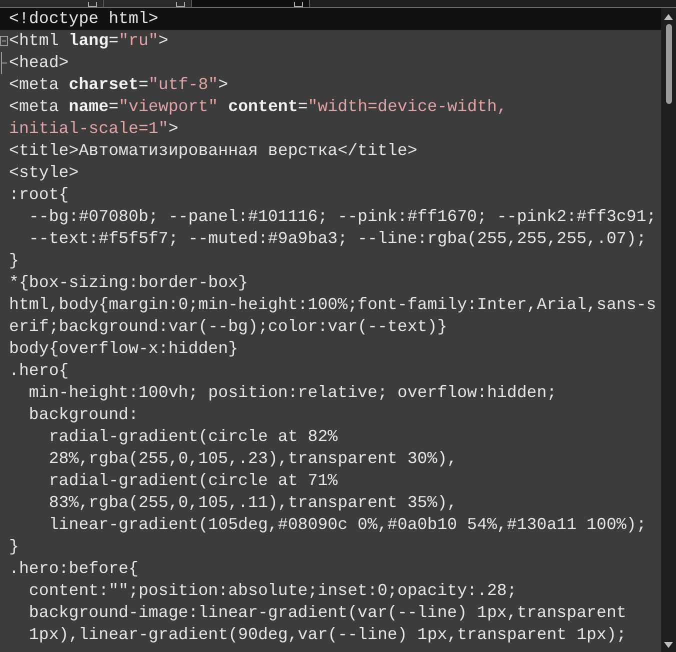 The height and width of the screenshot is (652, 676). I want to click on code-line: .hero:before{, so click(73, 569).